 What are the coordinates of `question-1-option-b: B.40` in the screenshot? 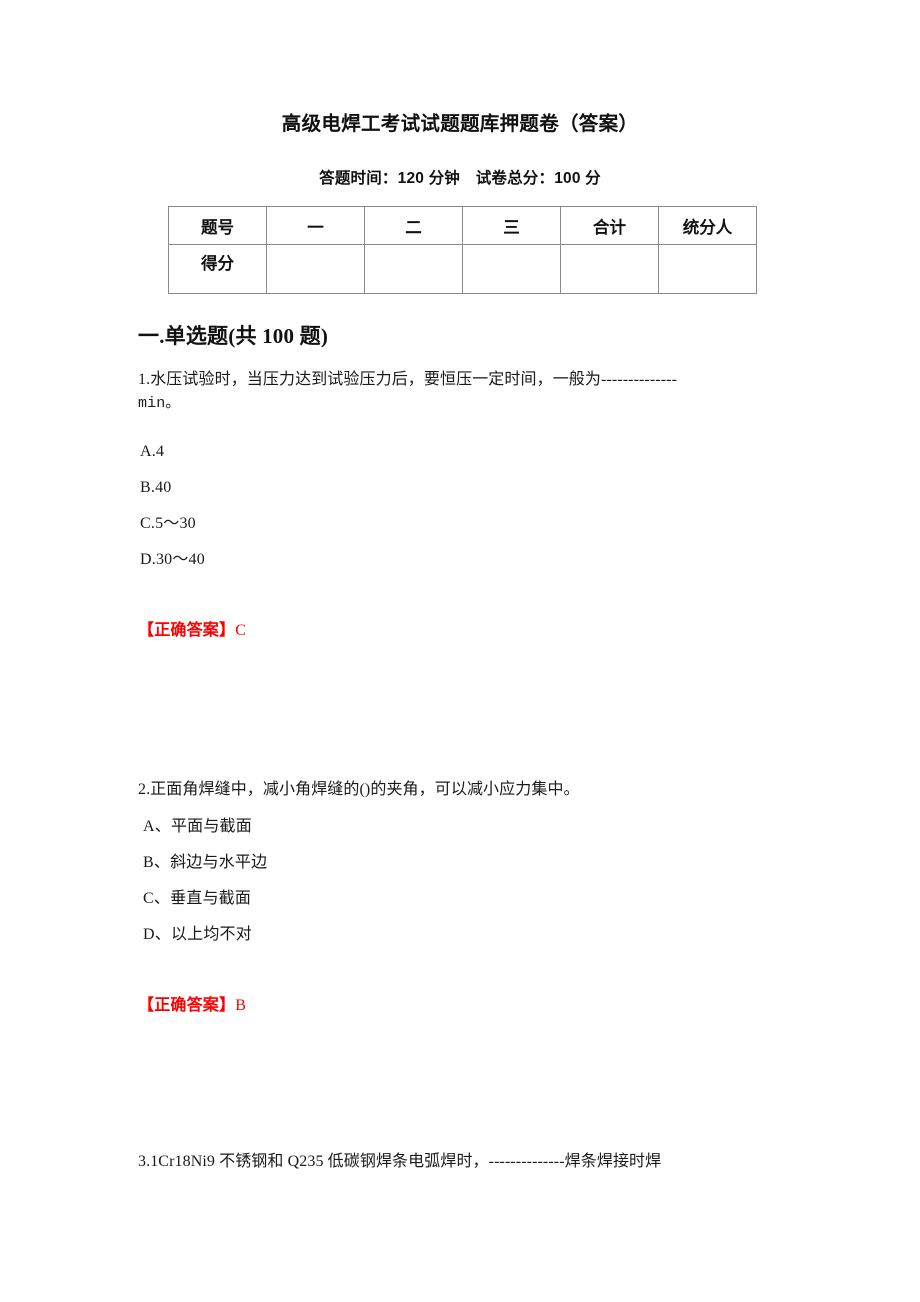 It's located at (155, 488).